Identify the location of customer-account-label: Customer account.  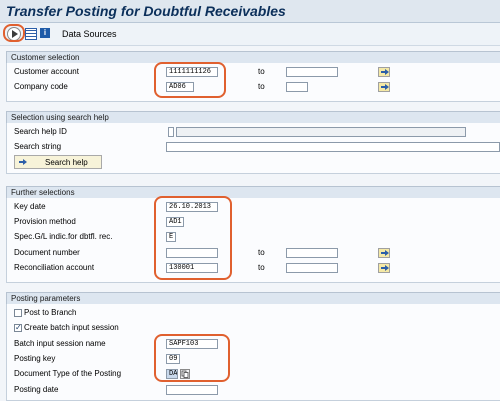
(46, 71).